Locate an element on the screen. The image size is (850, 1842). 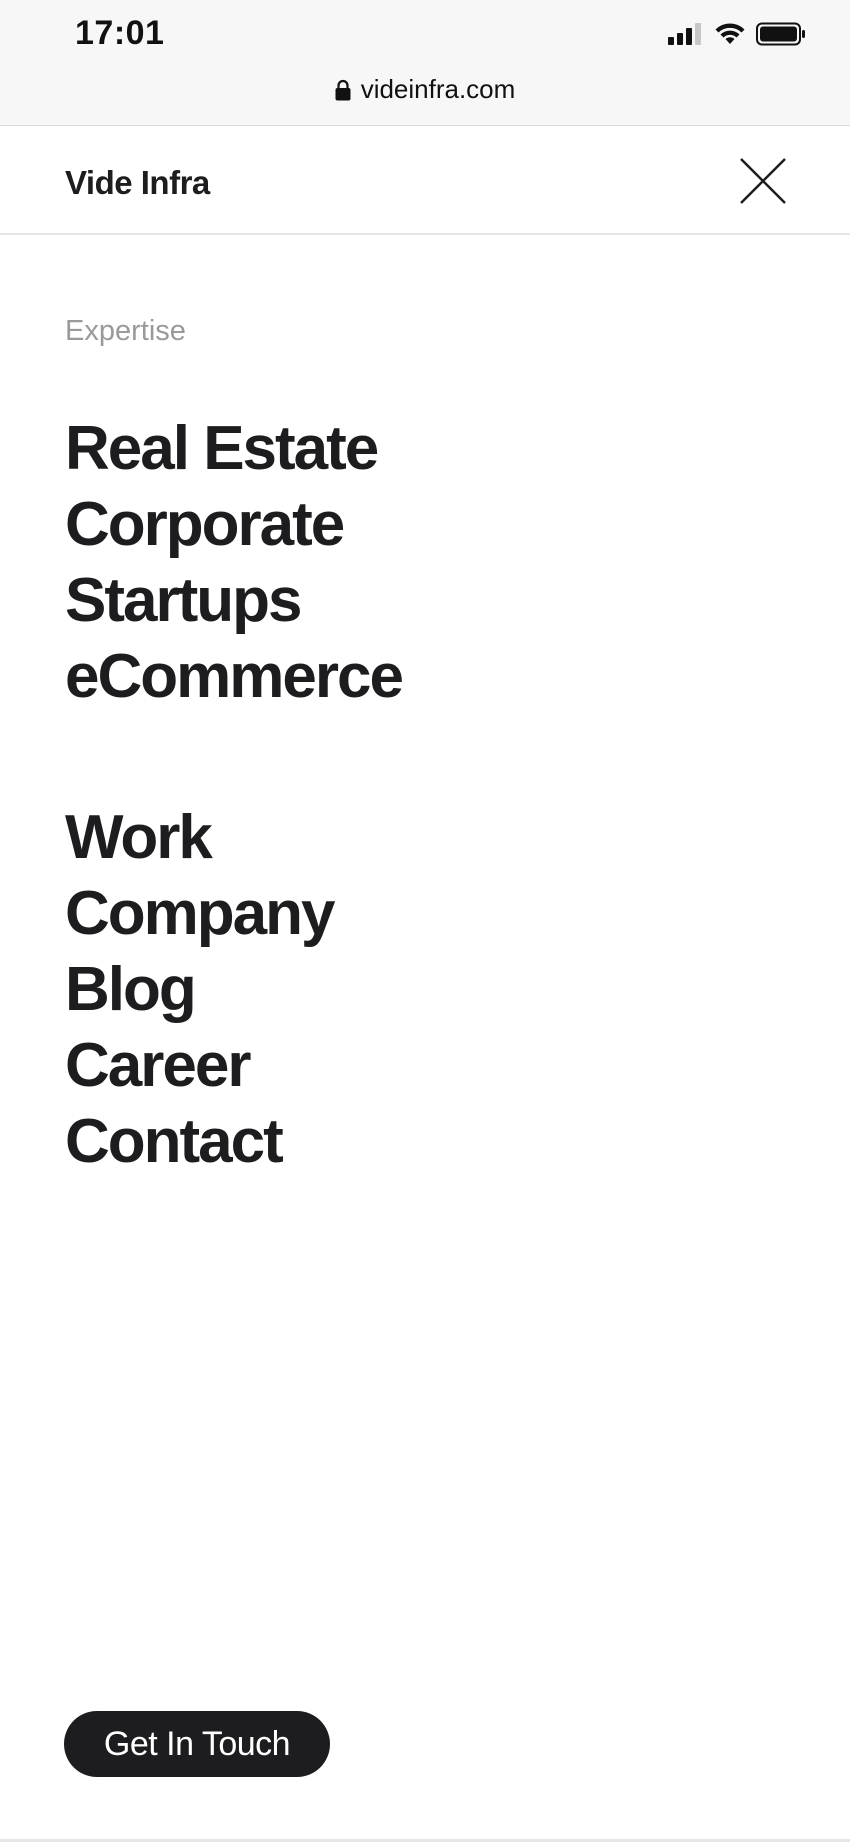
menu-item-startups: Startups is located at coordinates (233, 601).